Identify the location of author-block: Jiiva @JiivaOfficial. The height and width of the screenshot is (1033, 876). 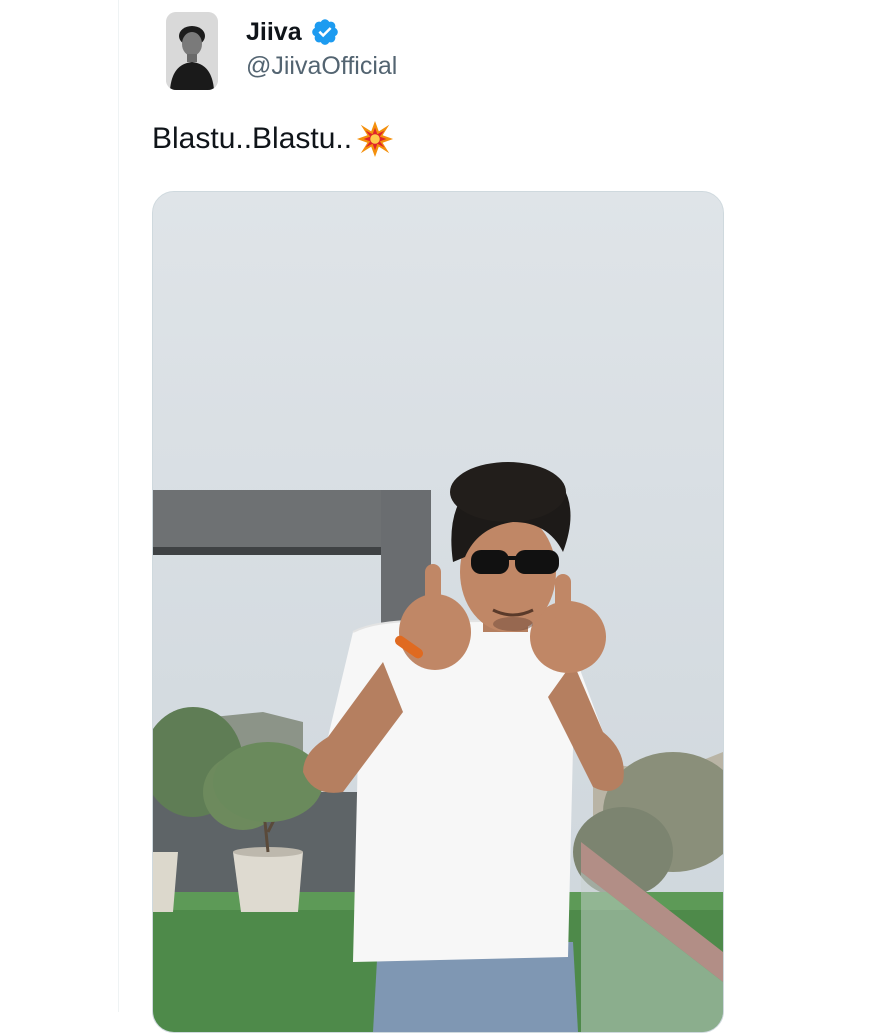
(321, 47).